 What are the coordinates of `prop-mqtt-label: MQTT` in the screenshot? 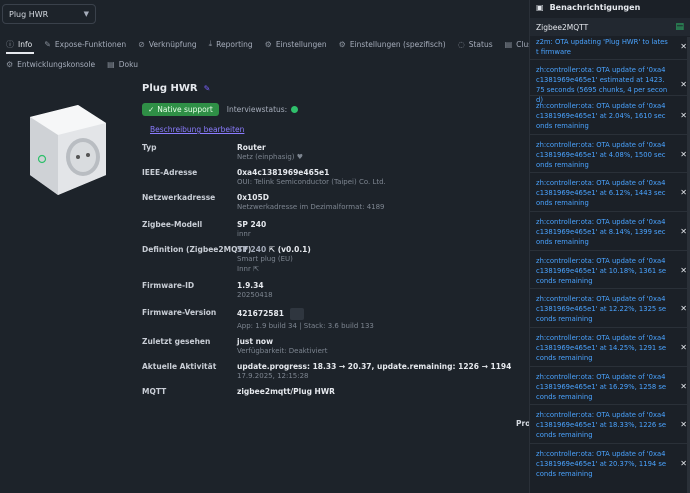 It's located at (154, 391).